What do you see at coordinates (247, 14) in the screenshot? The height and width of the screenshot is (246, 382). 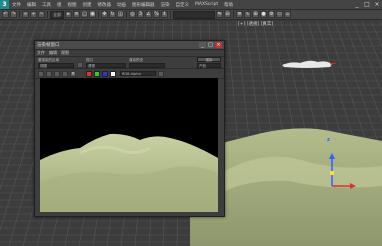 I see `curve-editor-icon: ∿` at bounding box center [247, 14].